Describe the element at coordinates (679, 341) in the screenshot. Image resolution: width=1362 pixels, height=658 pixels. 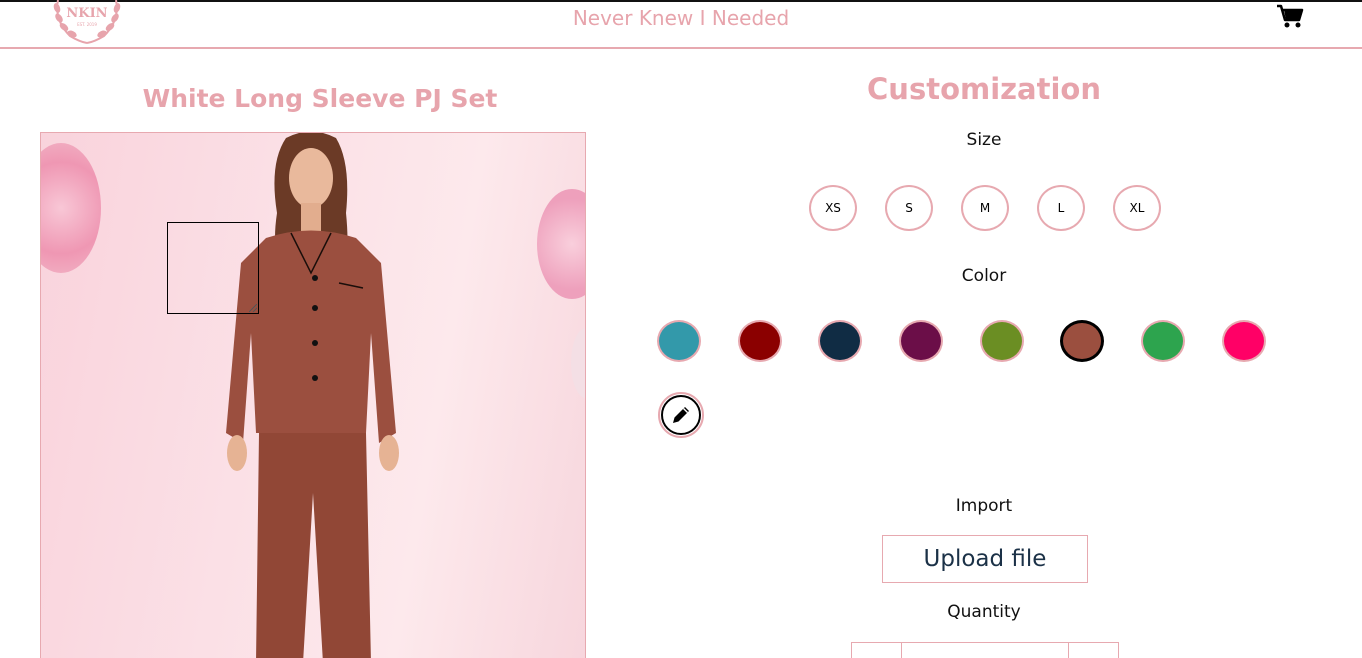
I see `color-swatch-teal` at that location.